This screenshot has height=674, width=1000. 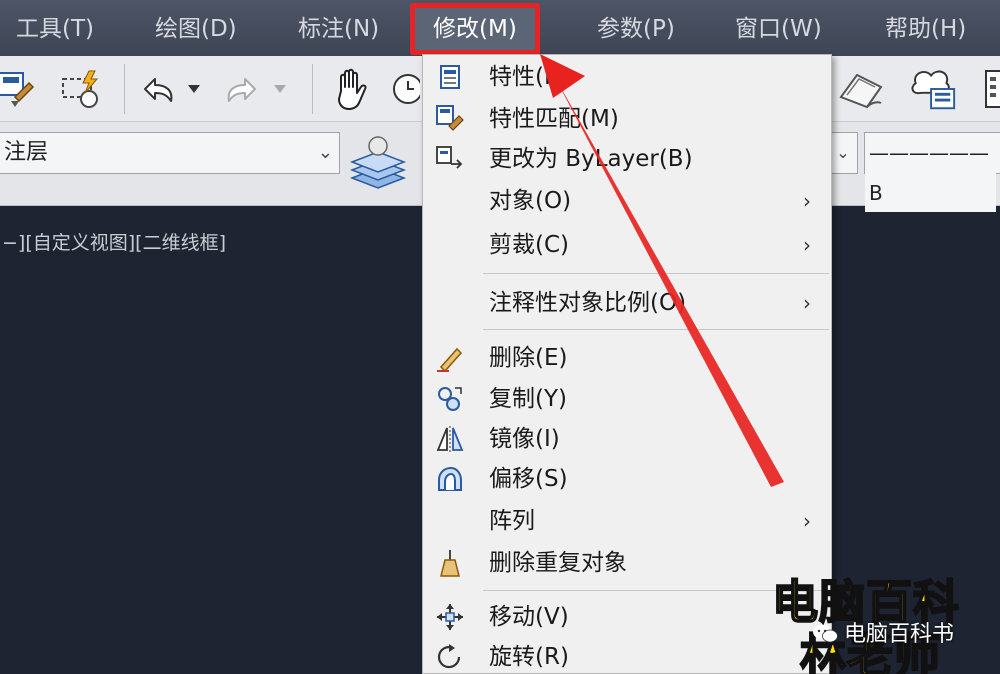 I want to click on layer-properties-icon, so click(x=378, y=162).